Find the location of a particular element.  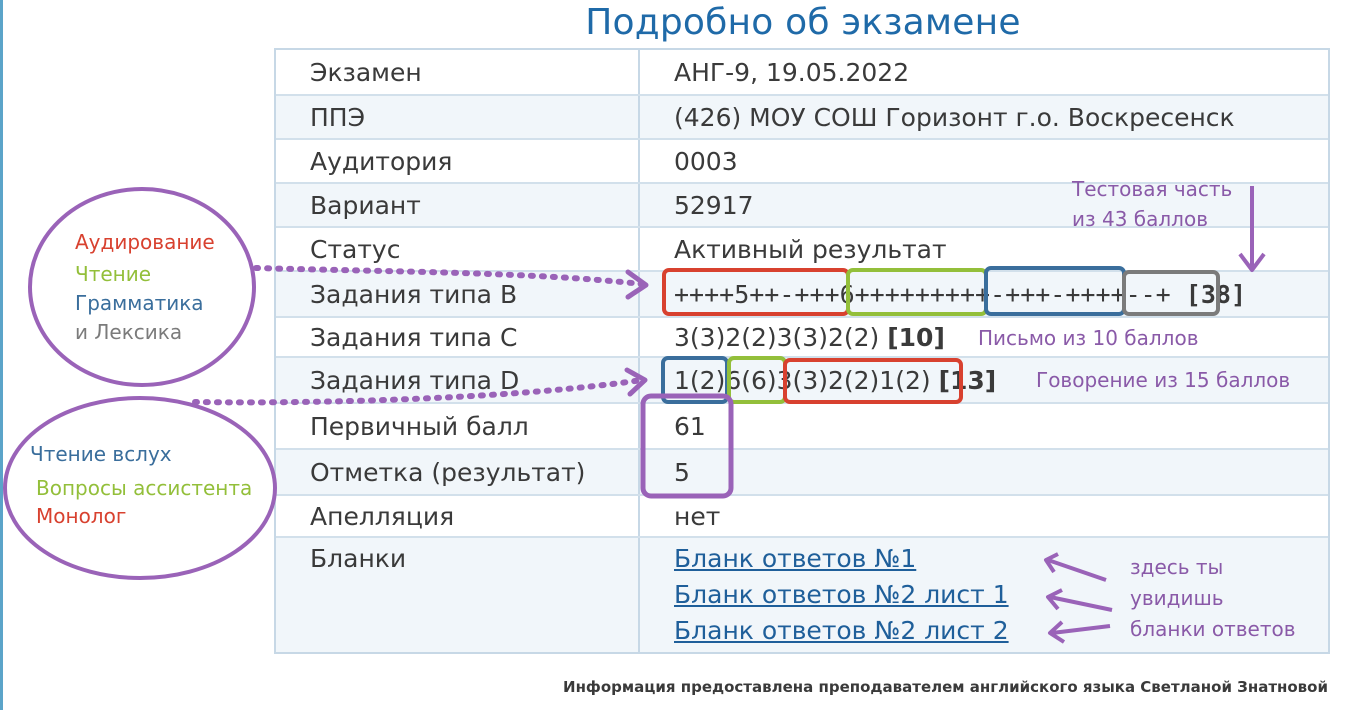

table-row-exam: Экзамен АНГ-9, 19.05.2022 is located at coordinates (802, 73).